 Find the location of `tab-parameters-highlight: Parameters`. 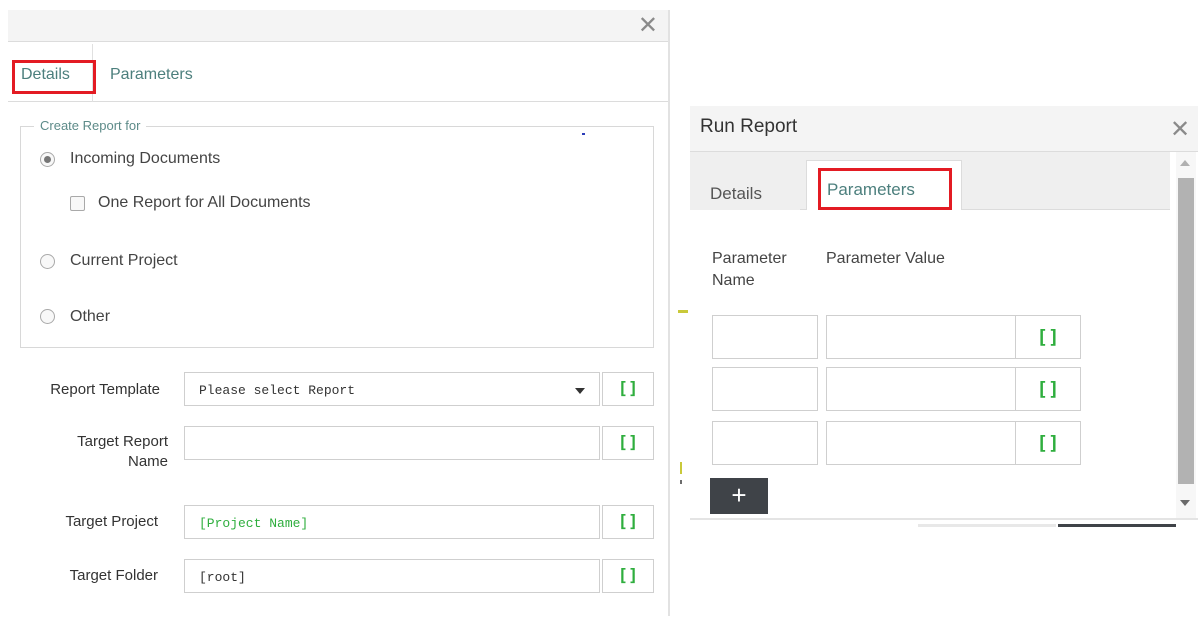

tab-parameters-highlight: Parameters is located at coordinates (885, 189).